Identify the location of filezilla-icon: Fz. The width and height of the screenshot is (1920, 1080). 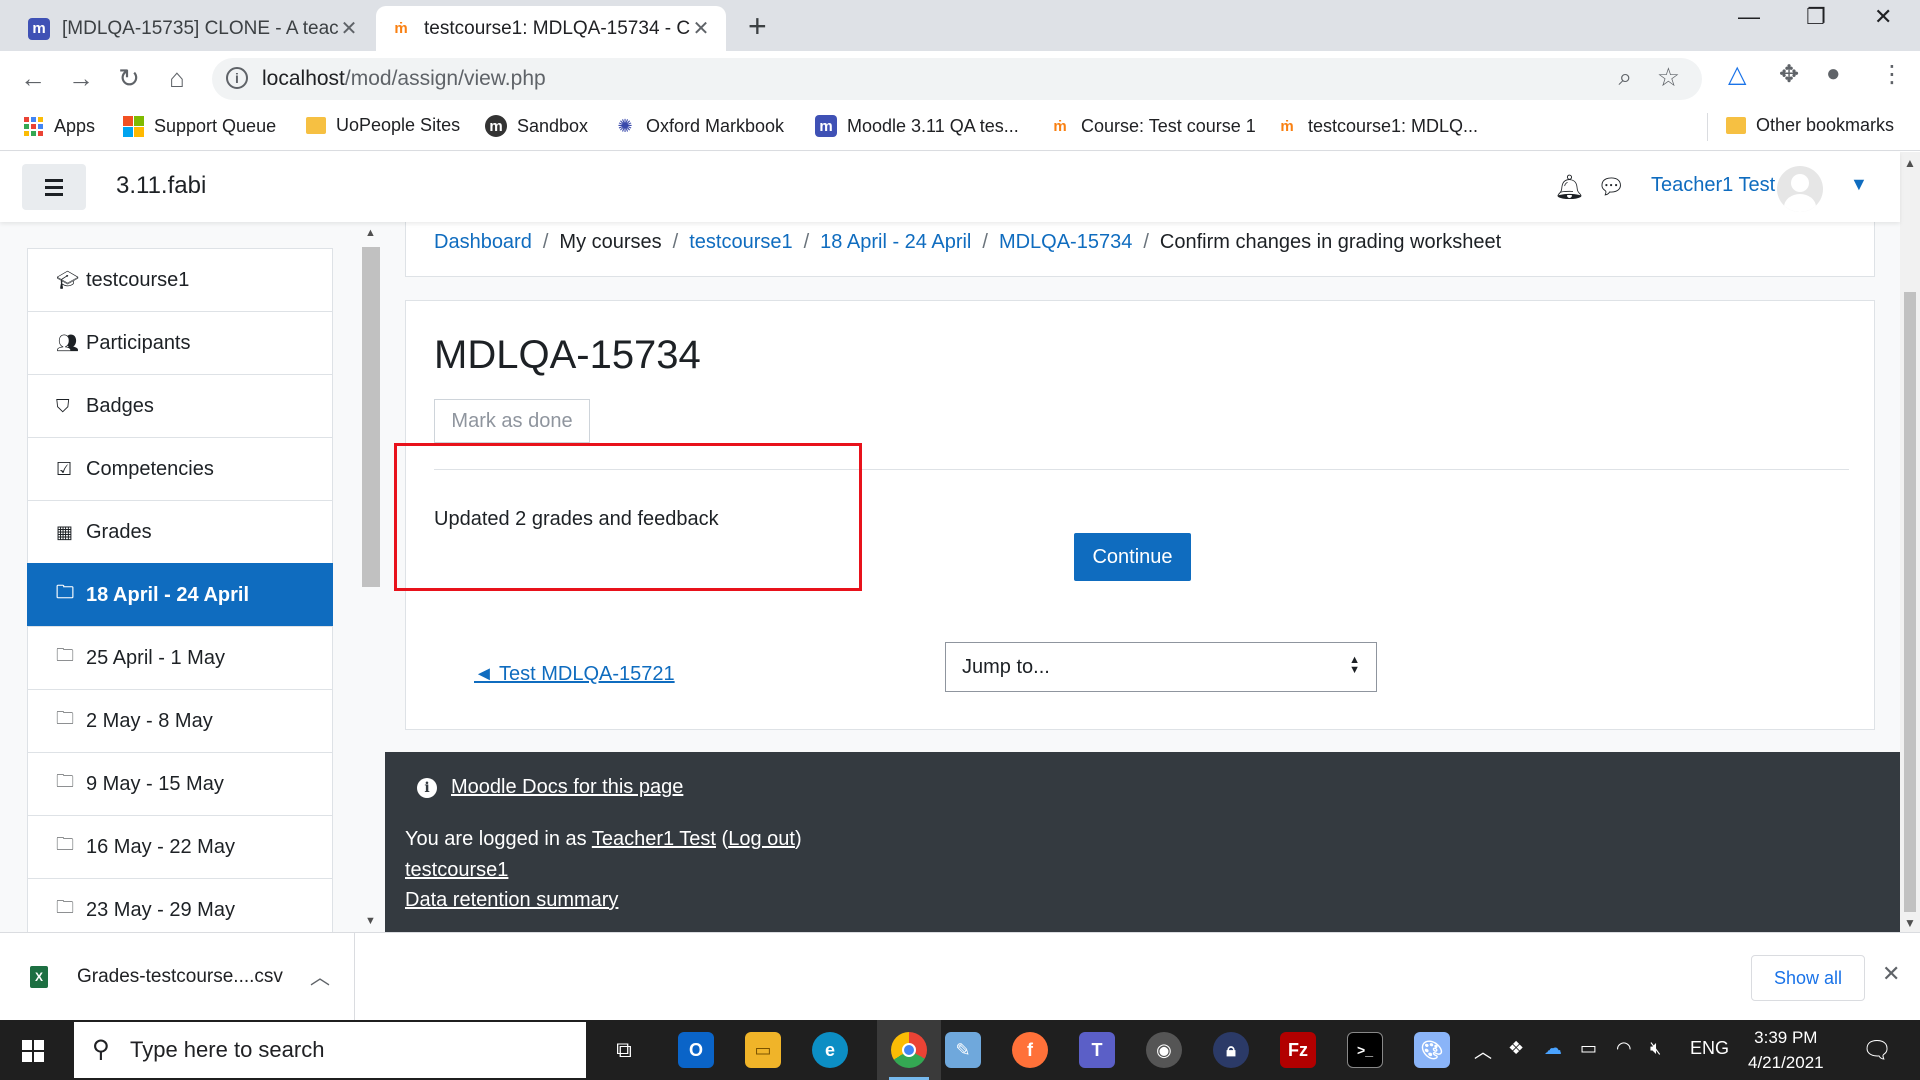
(1298, 1050).